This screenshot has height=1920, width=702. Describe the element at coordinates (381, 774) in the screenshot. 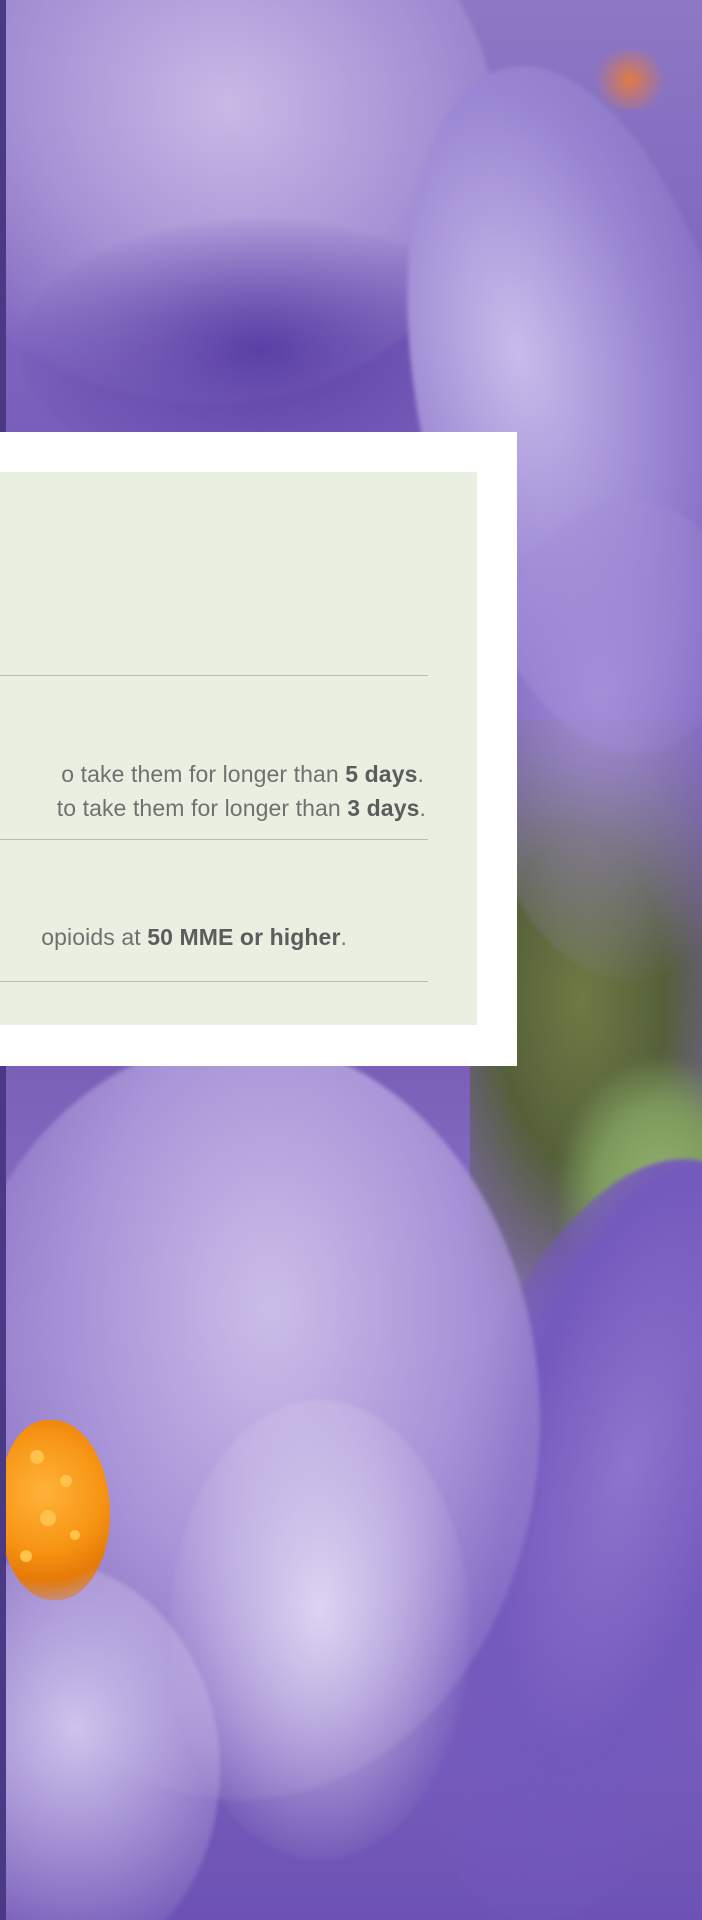

I see `guideline-line-1-emphasis: 5 days` at that location.